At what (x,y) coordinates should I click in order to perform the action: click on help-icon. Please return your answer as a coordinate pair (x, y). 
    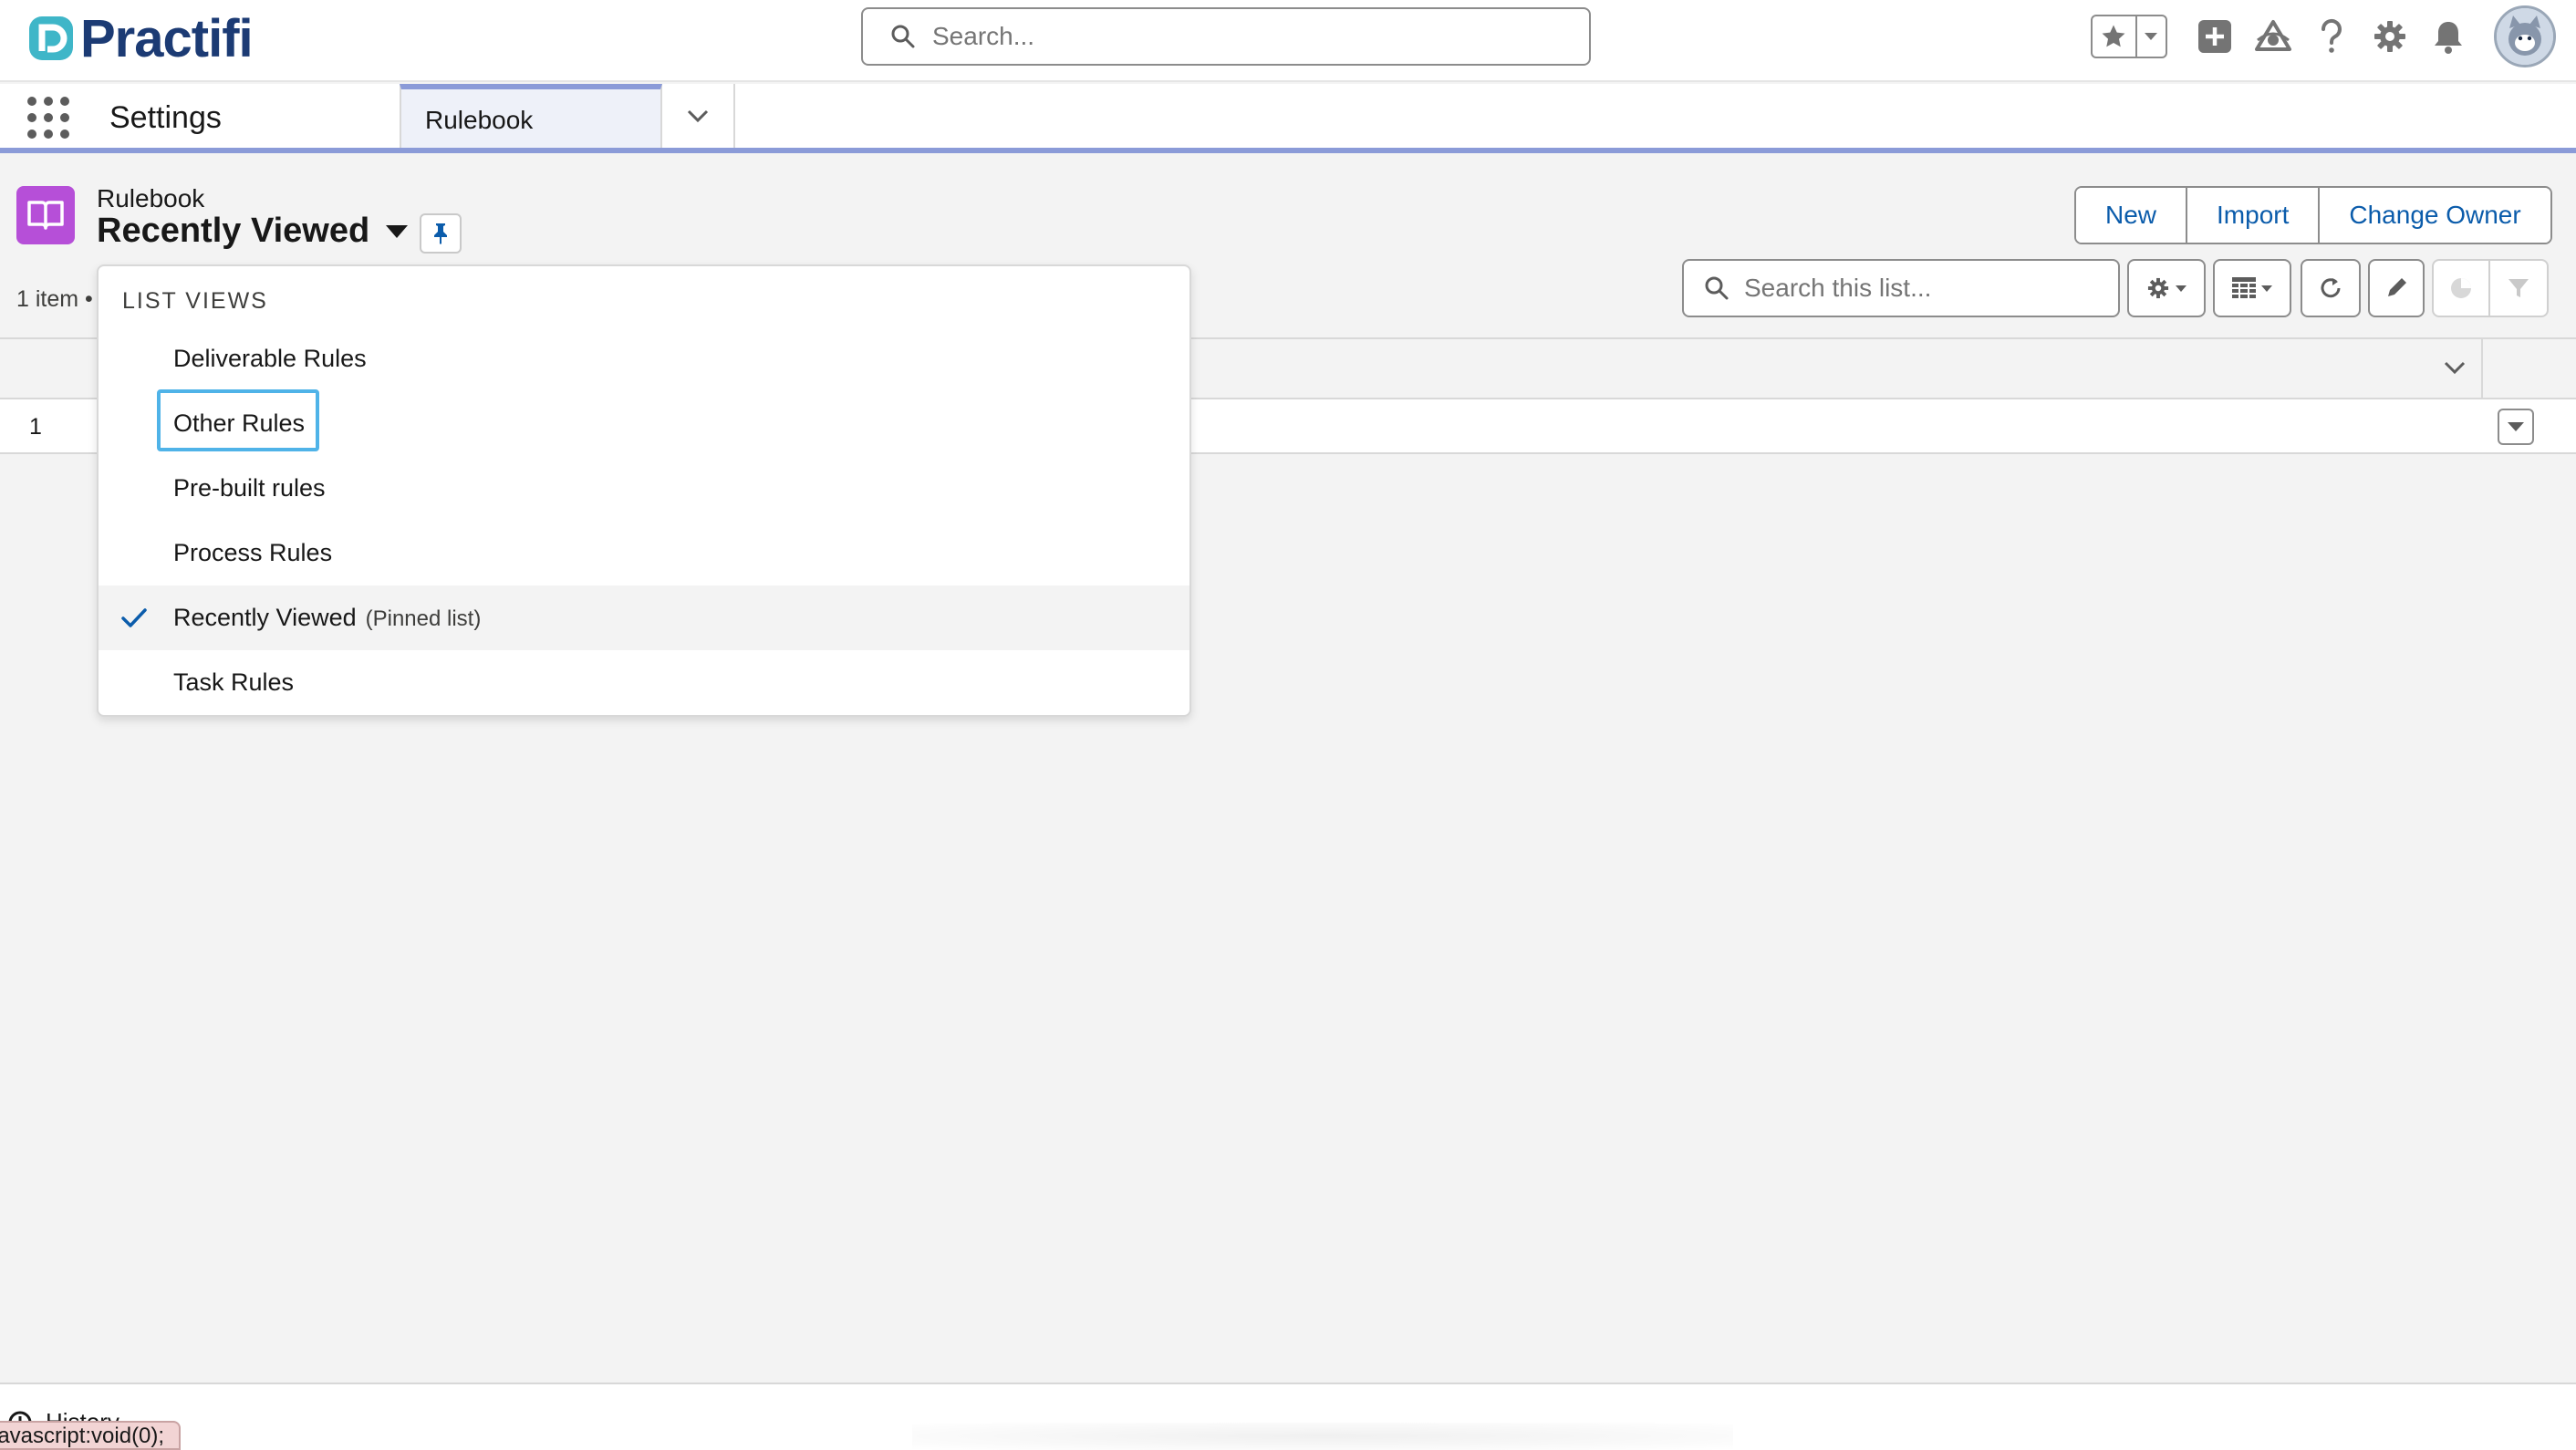
    Looking at the image, I should click on (2331, 36).